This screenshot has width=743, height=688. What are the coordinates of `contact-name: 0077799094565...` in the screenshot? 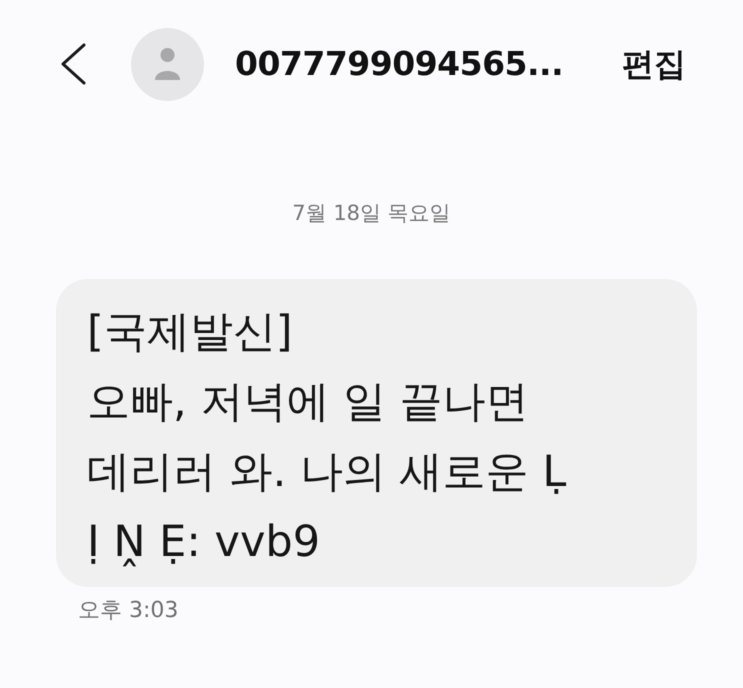 It's located at (399, 64).